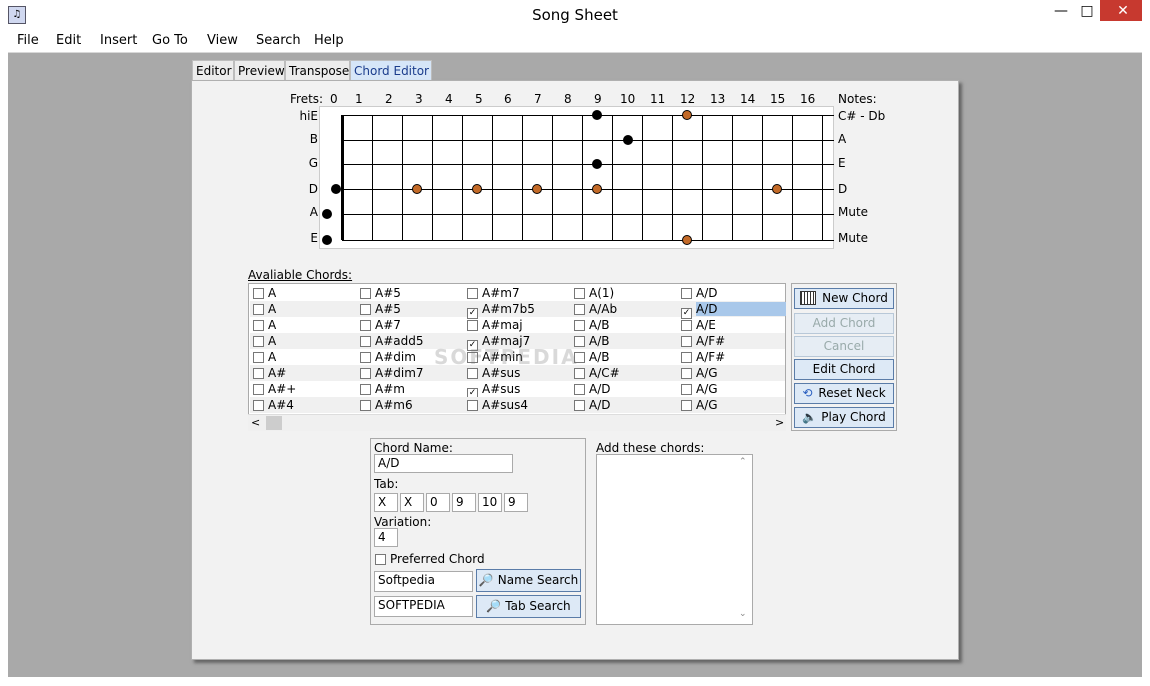  I want to click on chord-item: A/E, so click(698, 325).